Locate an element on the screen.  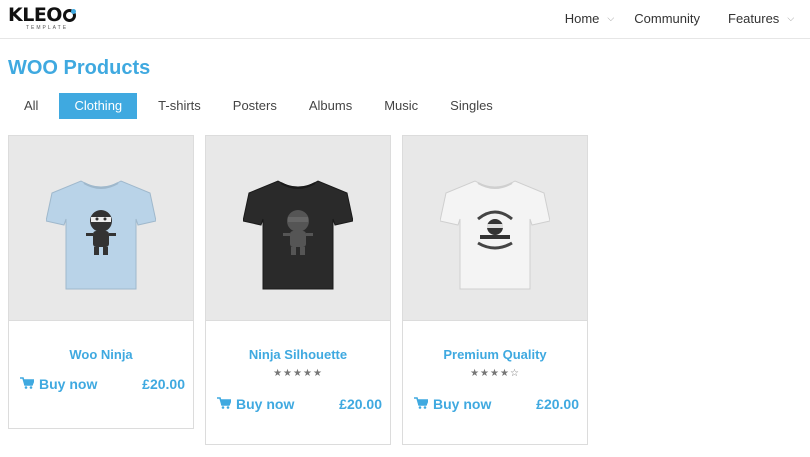
filter-all: All is located at coordinates (31, 106).